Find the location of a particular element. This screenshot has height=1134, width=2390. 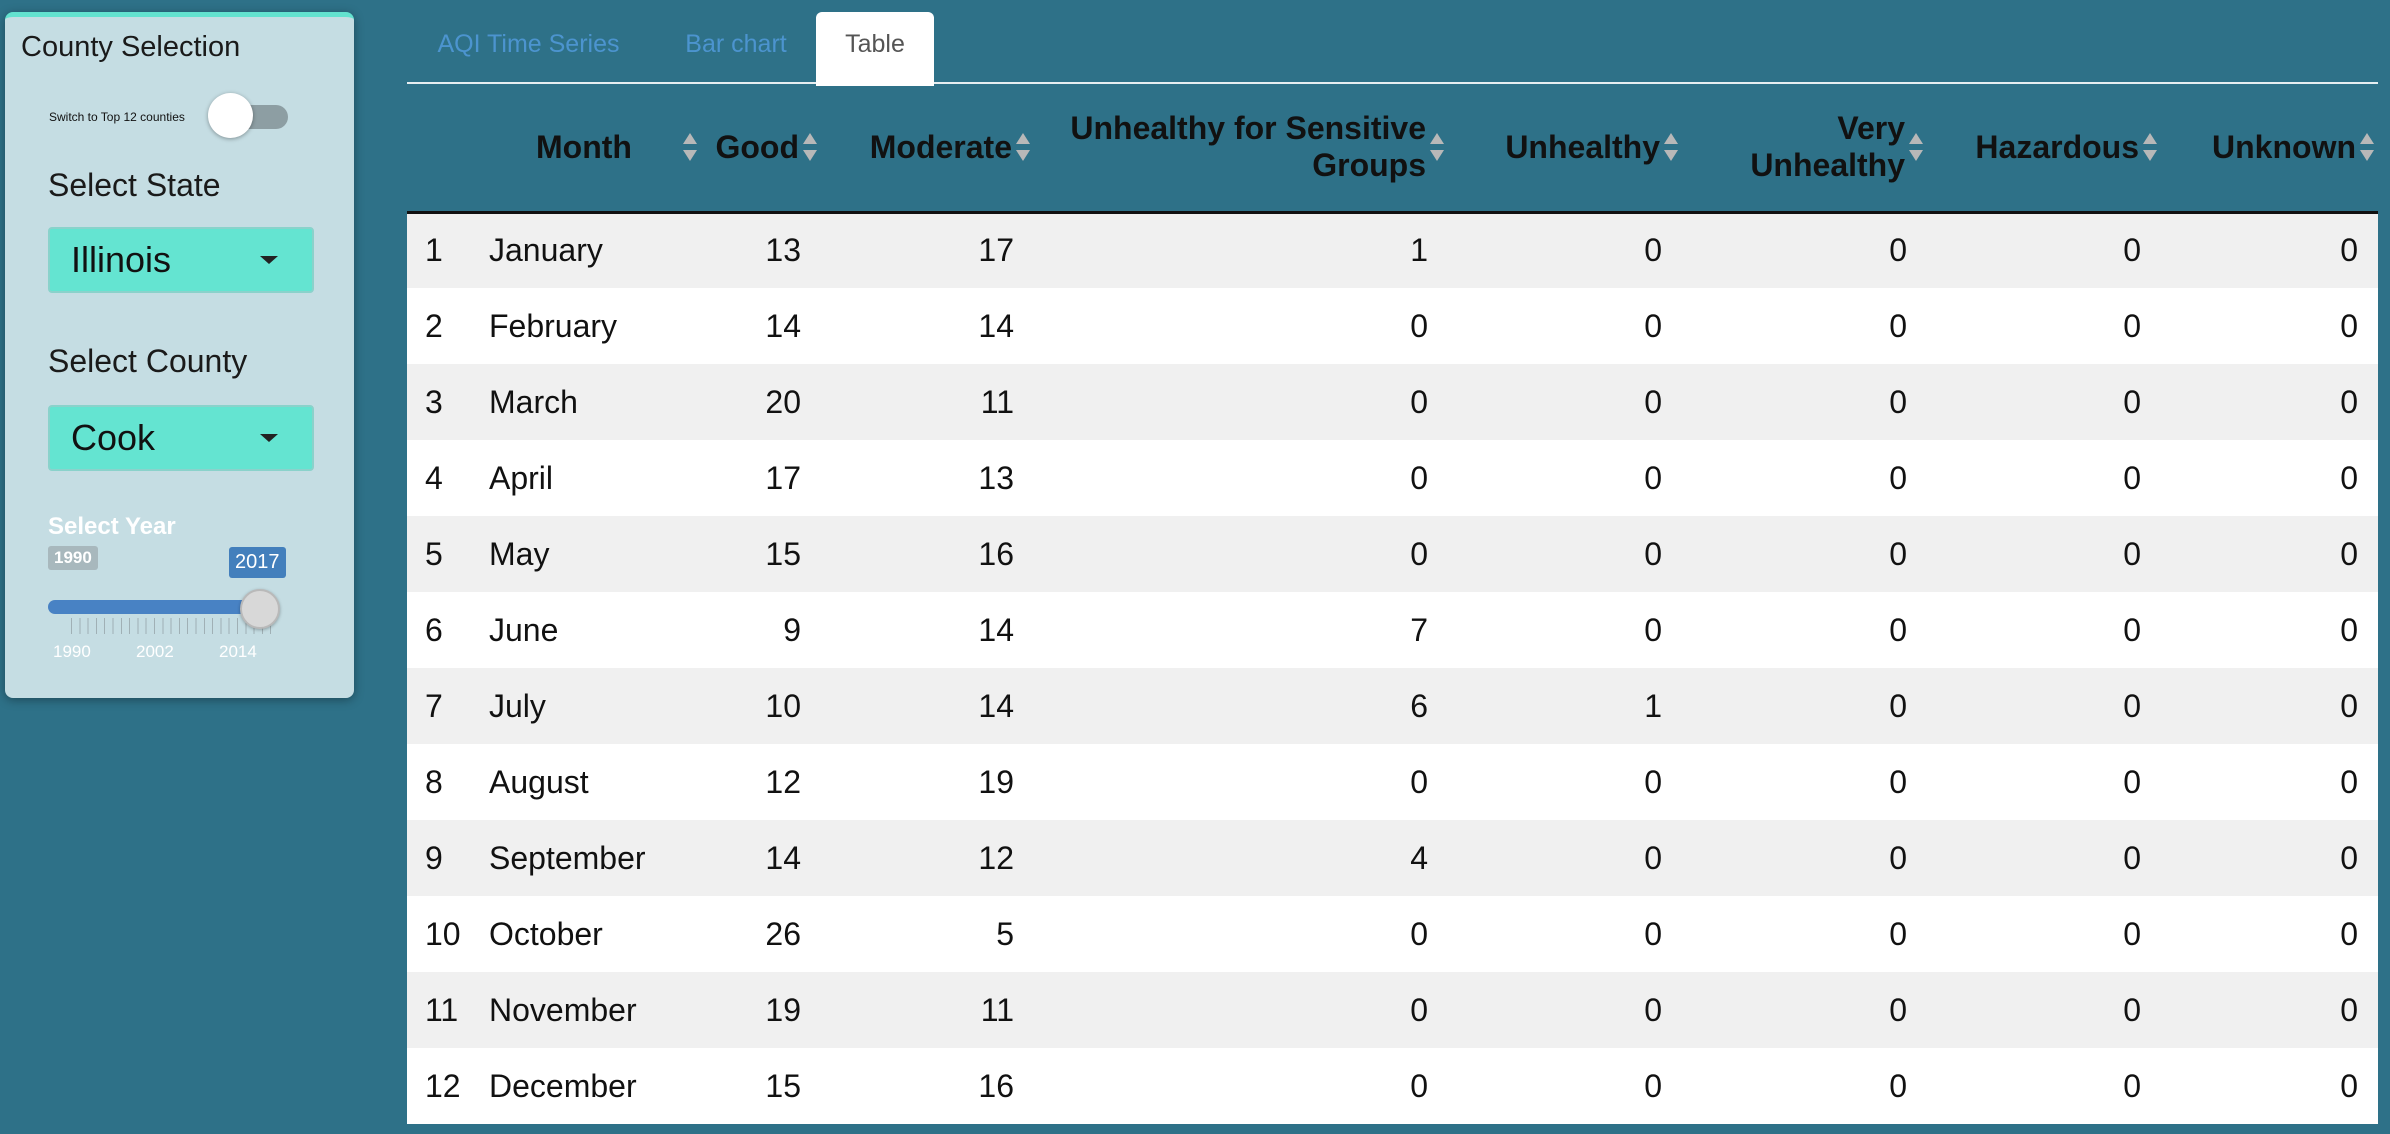

tab-table: Table is located at coordinates (875, 49).